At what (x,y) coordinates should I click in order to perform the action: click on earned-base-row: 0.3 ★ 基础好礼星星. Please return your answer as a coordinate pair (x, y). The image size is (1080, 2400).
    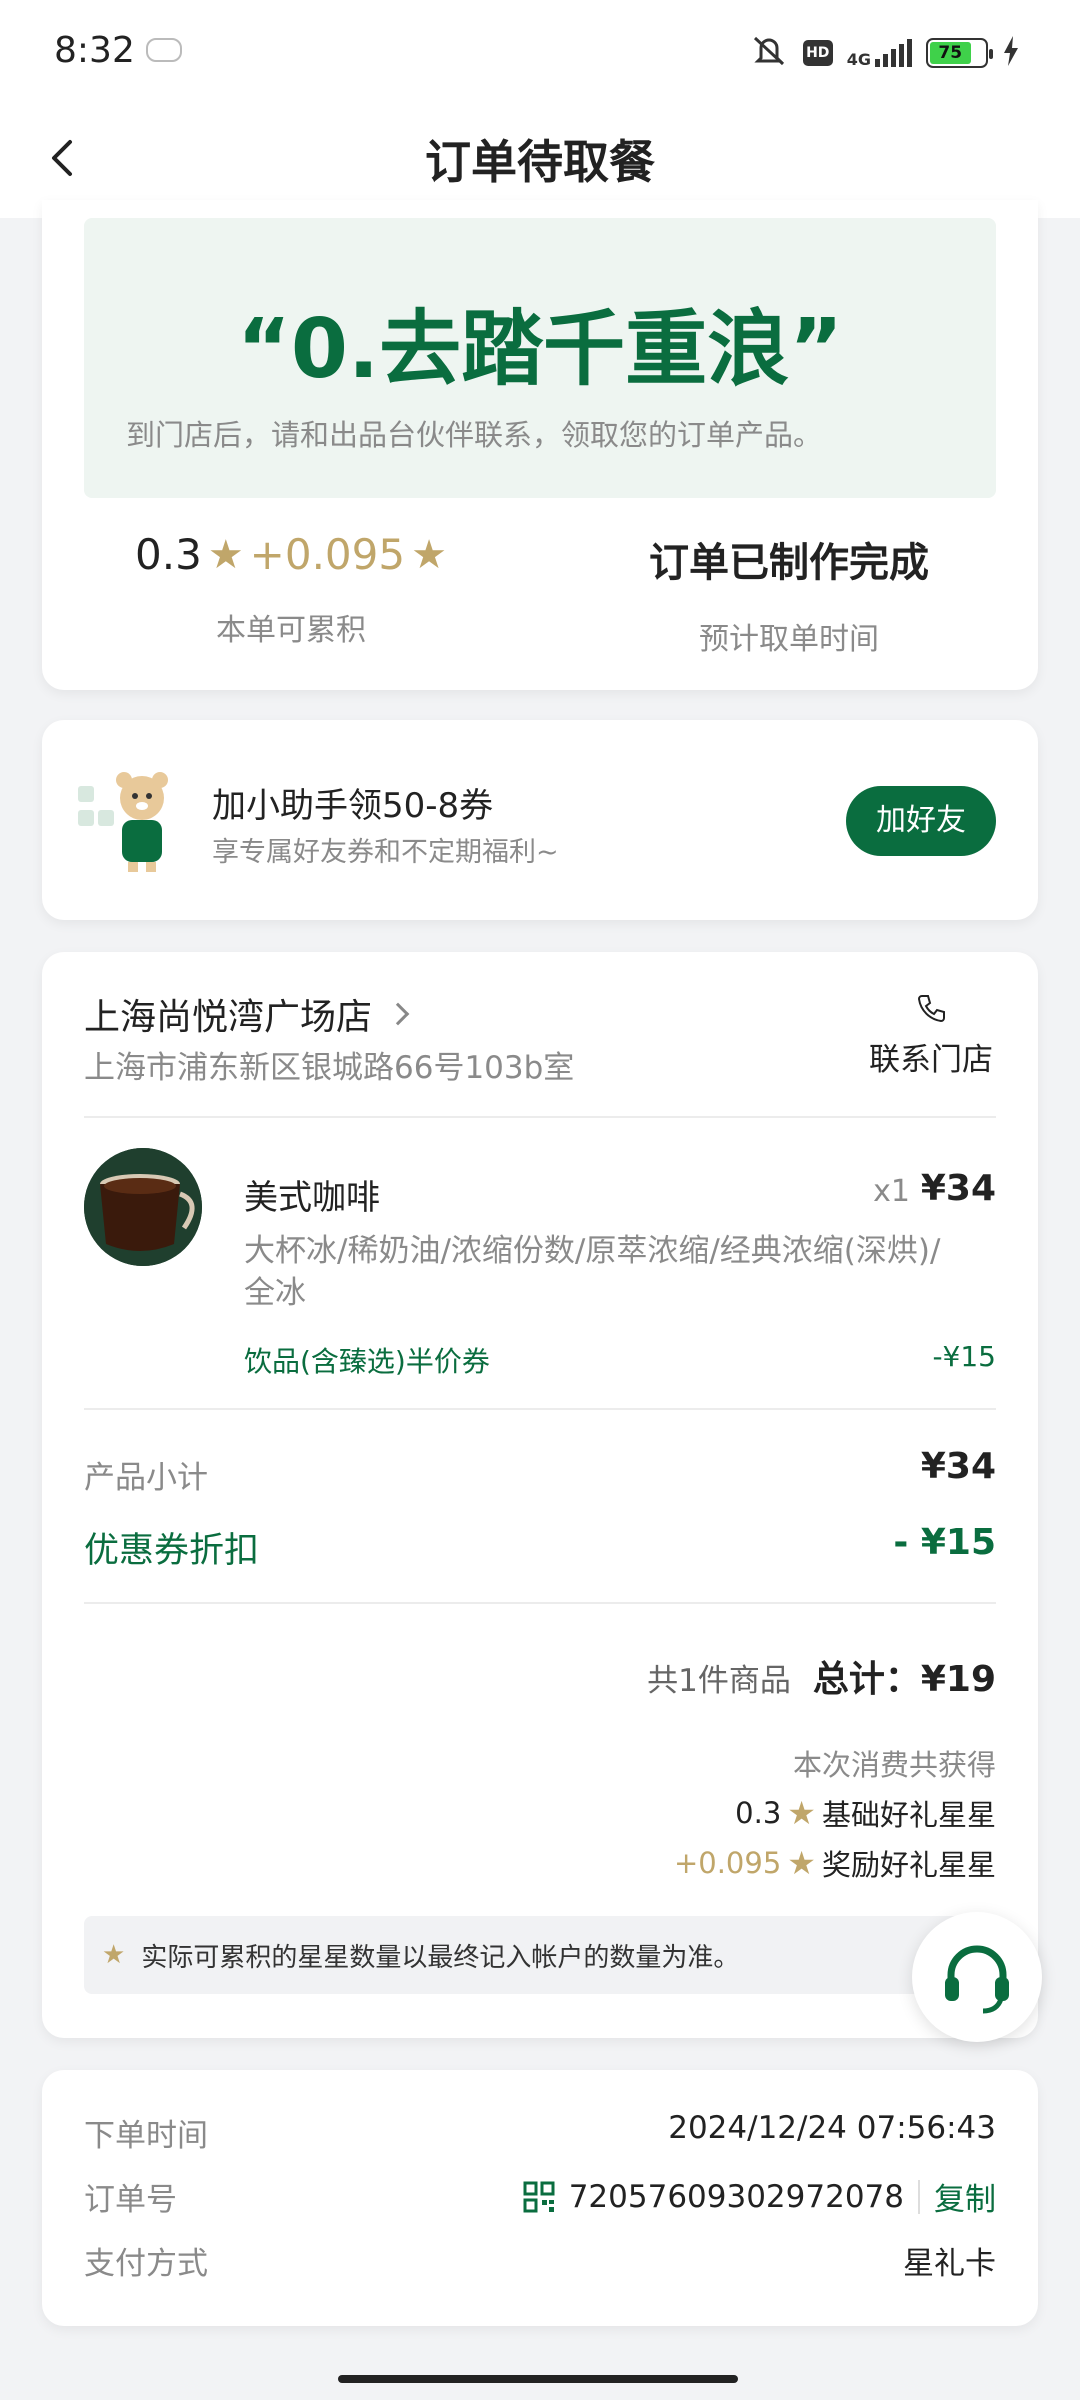
    Looking at the image, I should click on (865, 1813).